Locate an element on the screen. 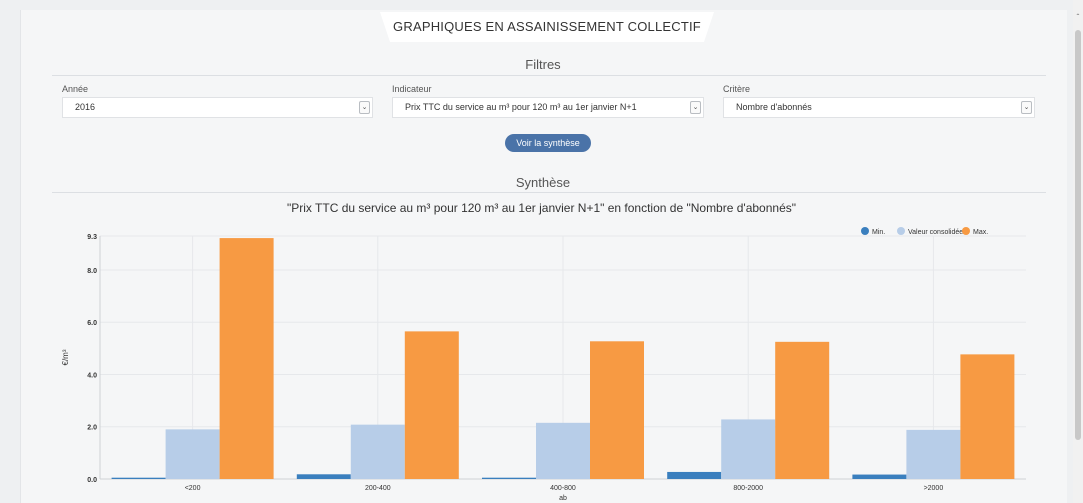  x-tick-label: 400-800 is located at coordinates (563, 488).